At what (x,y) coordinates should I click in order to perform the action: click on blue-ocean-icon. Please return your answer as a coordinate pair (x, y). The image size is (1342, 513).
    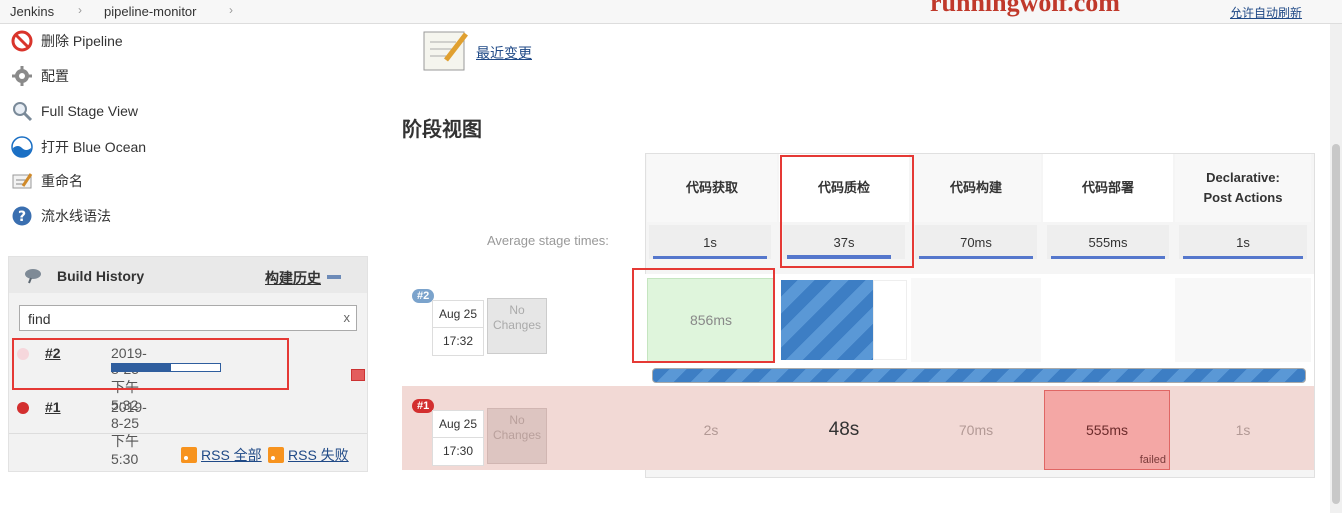
    Looking at the image, I should click on (22, 147).